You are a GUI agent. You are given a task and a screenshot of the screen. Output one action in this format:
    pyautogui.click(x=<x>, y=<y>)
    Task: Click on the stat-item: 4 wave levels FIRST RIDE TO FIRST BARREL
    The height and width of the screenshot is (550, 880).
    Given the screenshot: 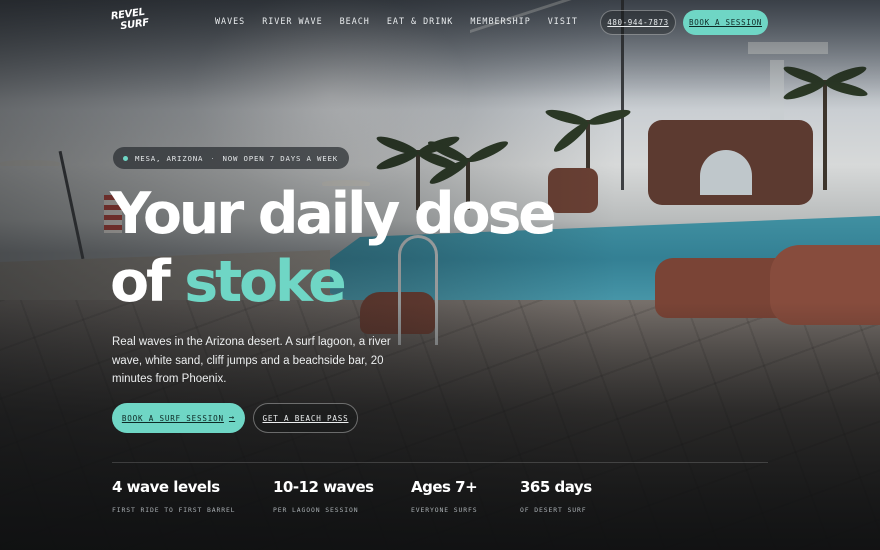 What is the action you would take?
    pyautogui.click(x=173, y=496)
    